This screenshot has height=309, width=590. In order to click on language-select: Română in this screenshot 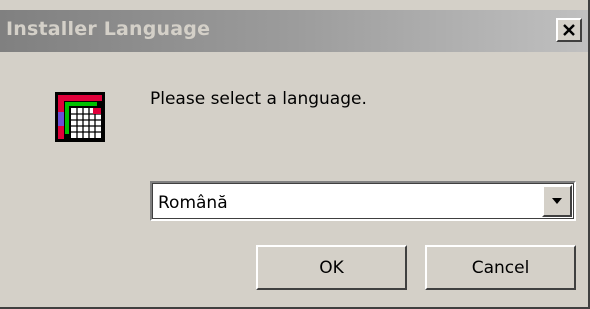, I will do `click(363, 201)`.